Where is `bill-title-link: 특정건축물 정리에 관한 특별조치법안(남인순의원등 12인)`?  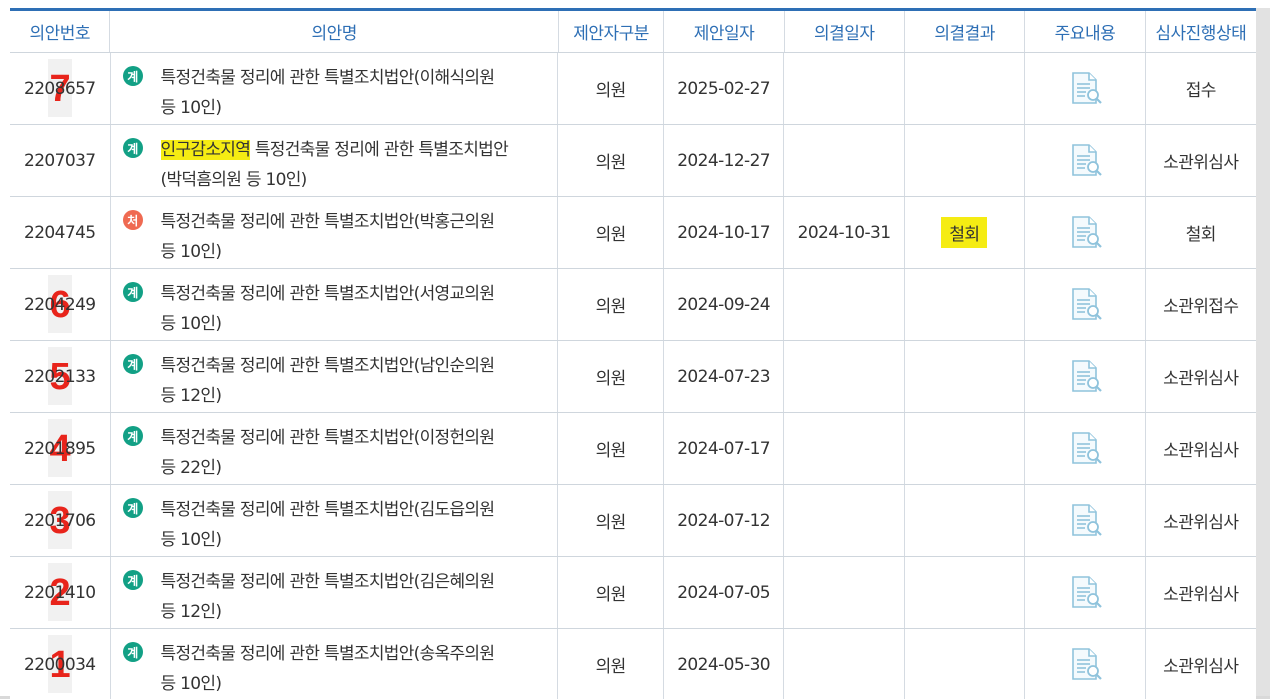 bill-title-link: 특정건축물 정리에 관한 특별조치법안(남인순의원등 12인) is located at coordinates (328, 381).